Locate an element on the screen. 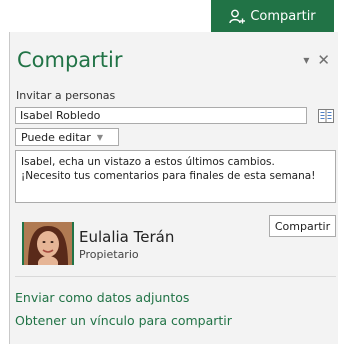 Image resolution: width=338 pixels, height=344 pixels. permission-selected: Puede editar is located at coordinates (56, 137).